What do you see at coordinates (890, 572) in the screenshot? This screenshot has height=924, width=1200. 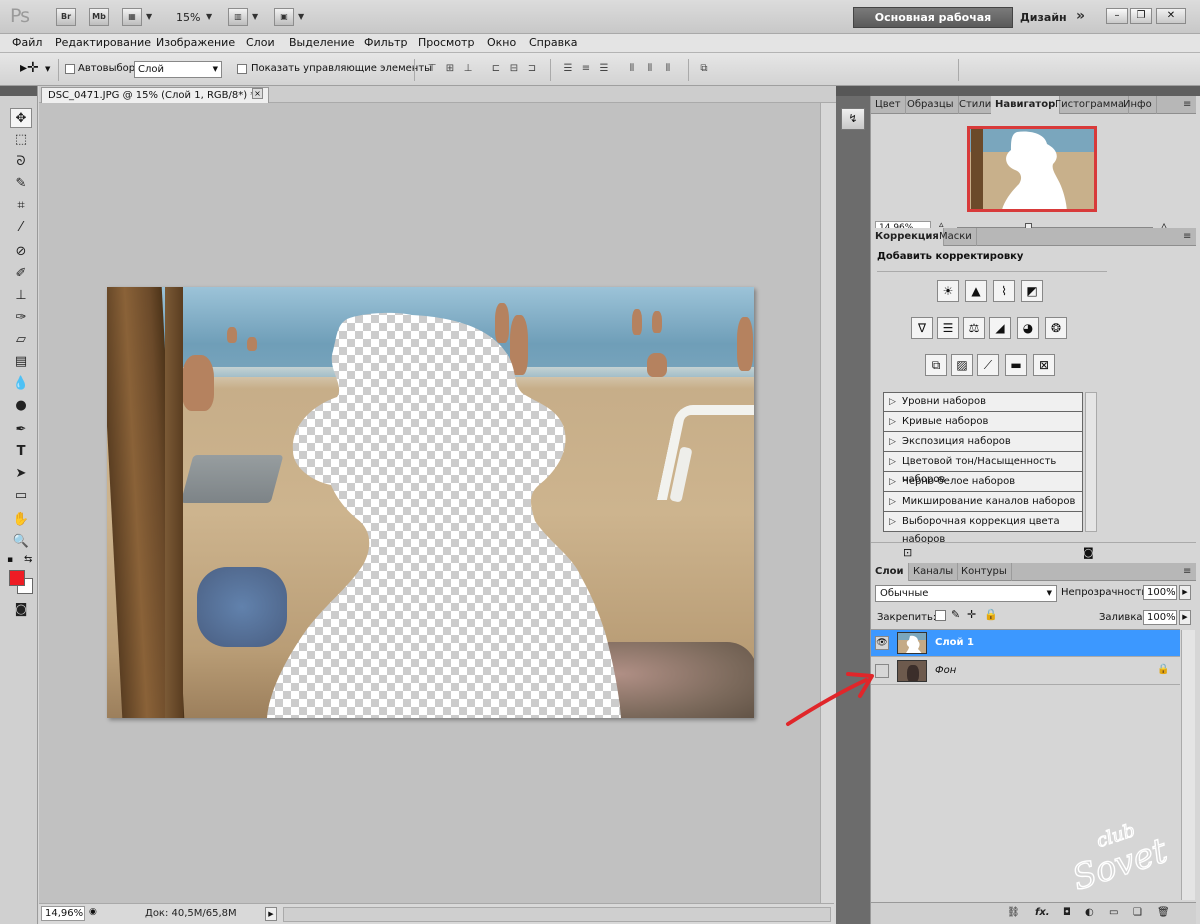 I see `tab-layers: Слои` at bounding box center [890, 572].